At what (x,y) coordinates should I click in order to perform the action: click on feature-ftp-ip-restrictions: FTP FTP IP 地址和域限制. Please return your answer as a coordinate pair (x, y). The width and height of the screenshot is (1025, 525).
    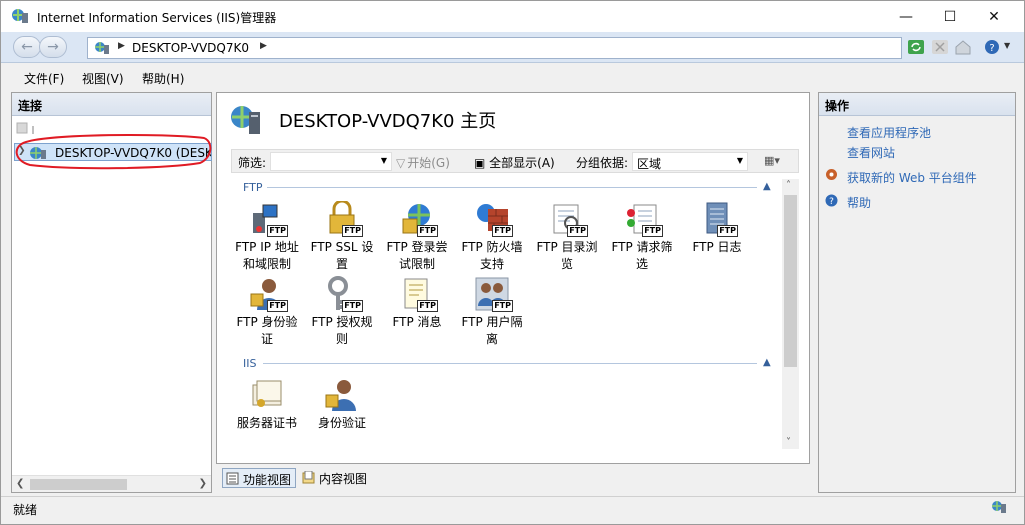
    Looking at the image, I should click on (267, 237).